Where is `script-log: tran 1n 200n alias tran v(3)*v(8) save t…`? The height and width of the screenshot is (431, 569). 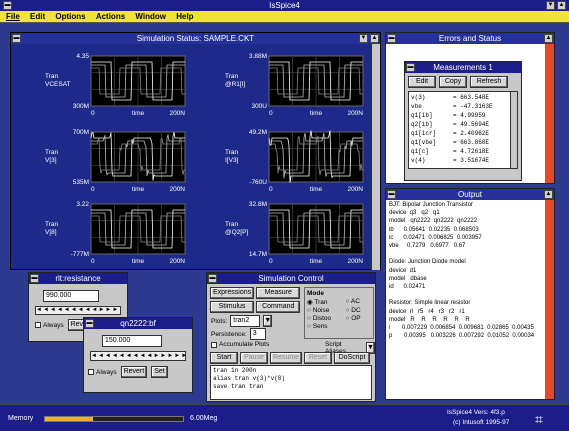 script-log: tran 1n 200n alias tran v(3)*v(8) save t… is located at coordinates (291, 382).